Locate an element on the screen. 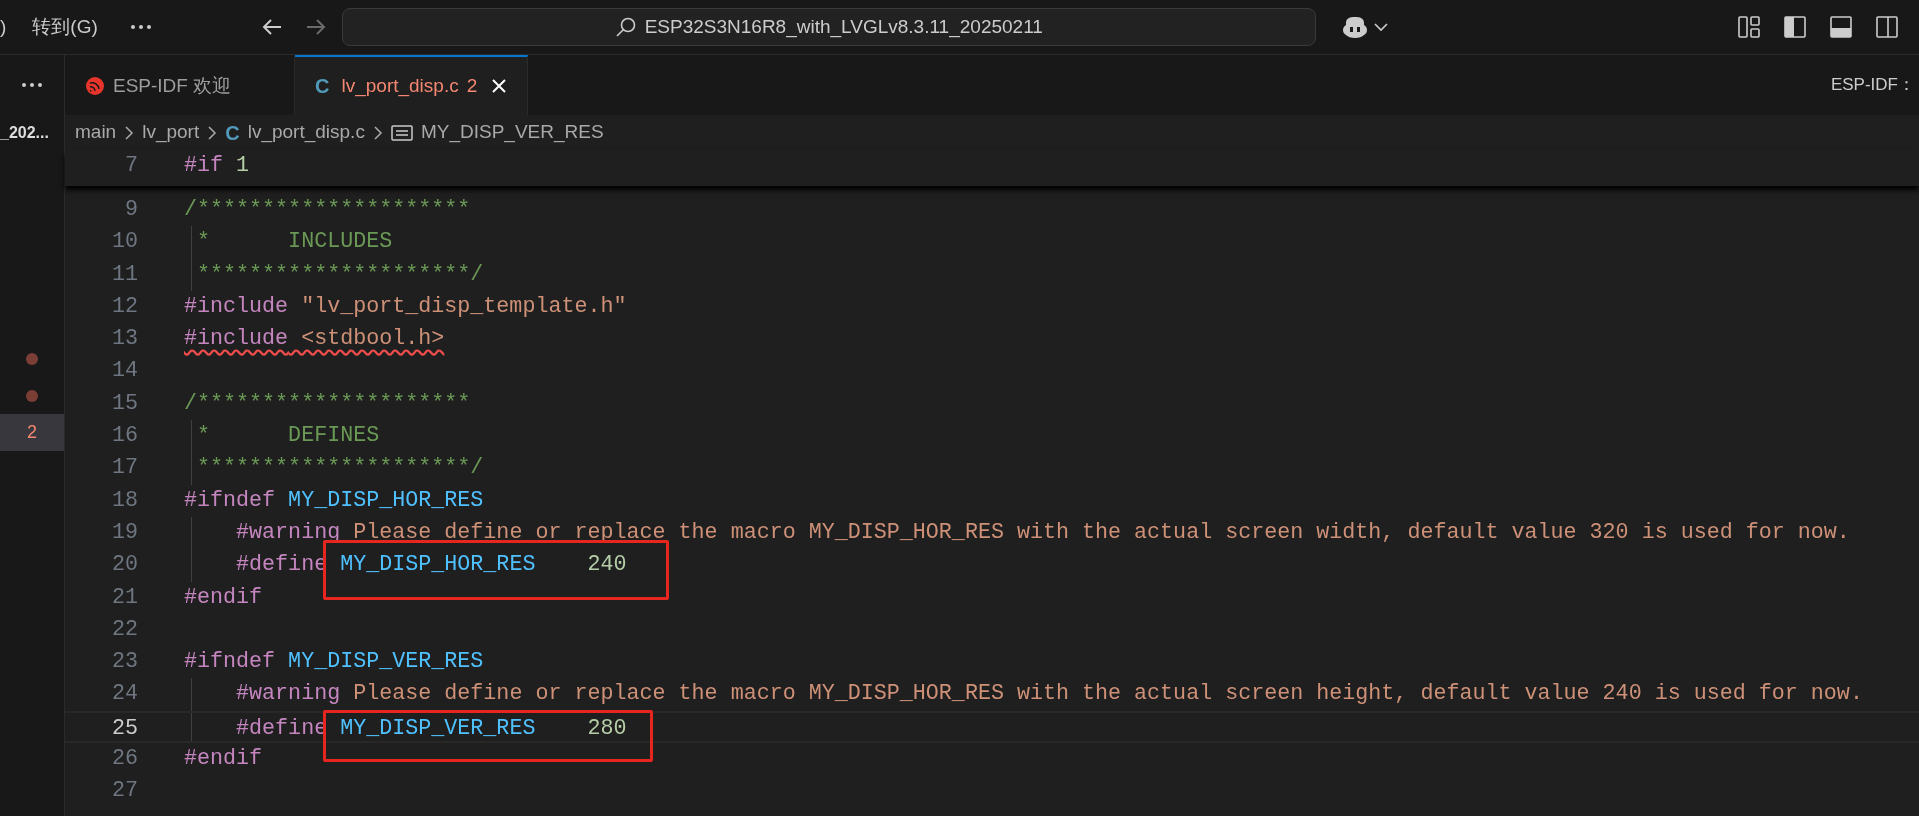 Image resolution: width=1919 pixels, height=816 pixels. search-icon is located at coordinates (625, 27).